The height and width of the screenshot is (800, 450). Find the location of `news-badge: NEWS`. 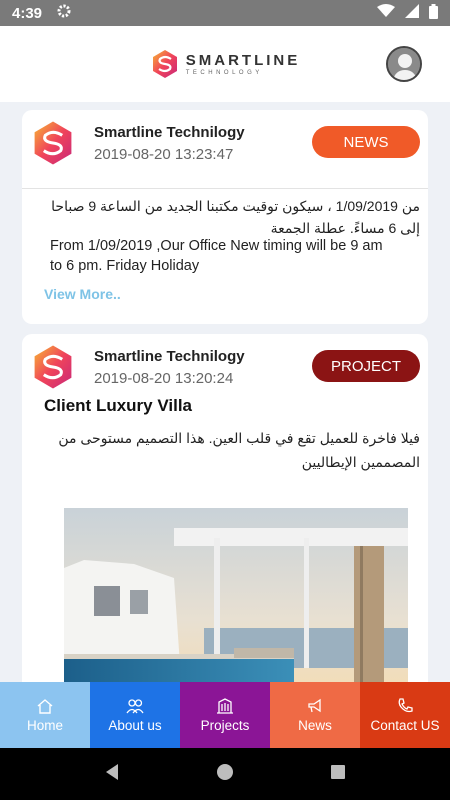

news-badge: NEWS is located at coordinates (366, 142).